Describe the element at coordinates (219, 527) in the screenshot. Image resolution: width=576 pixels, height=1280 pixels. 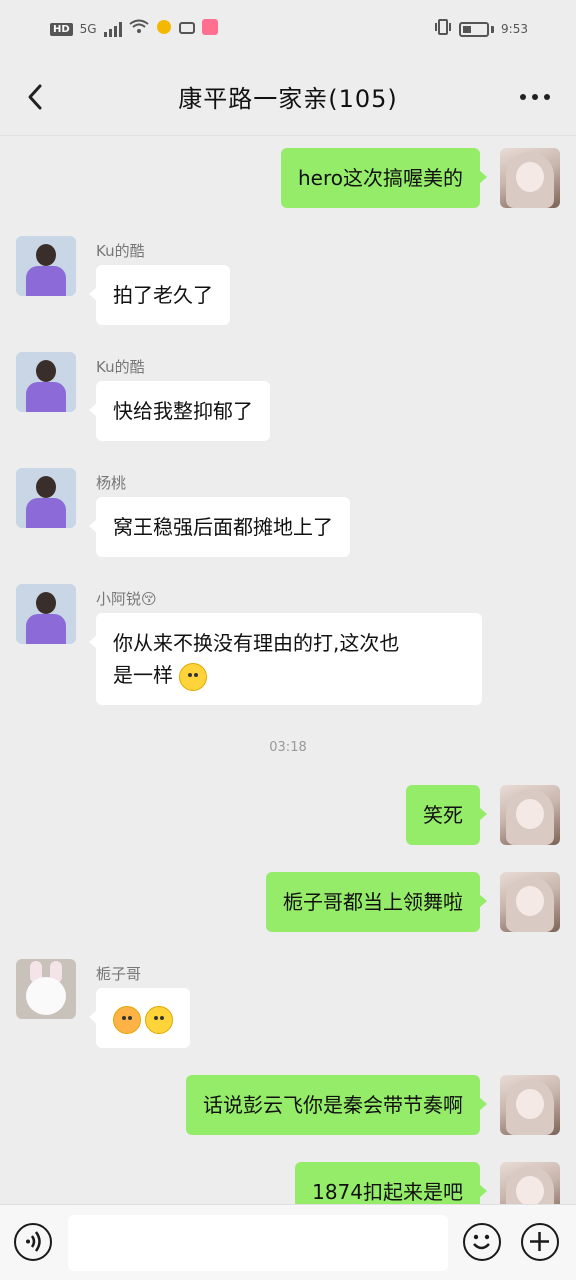
I see `message-bubble-incoming: 窝王稳强后面都摊地上了` at that location.